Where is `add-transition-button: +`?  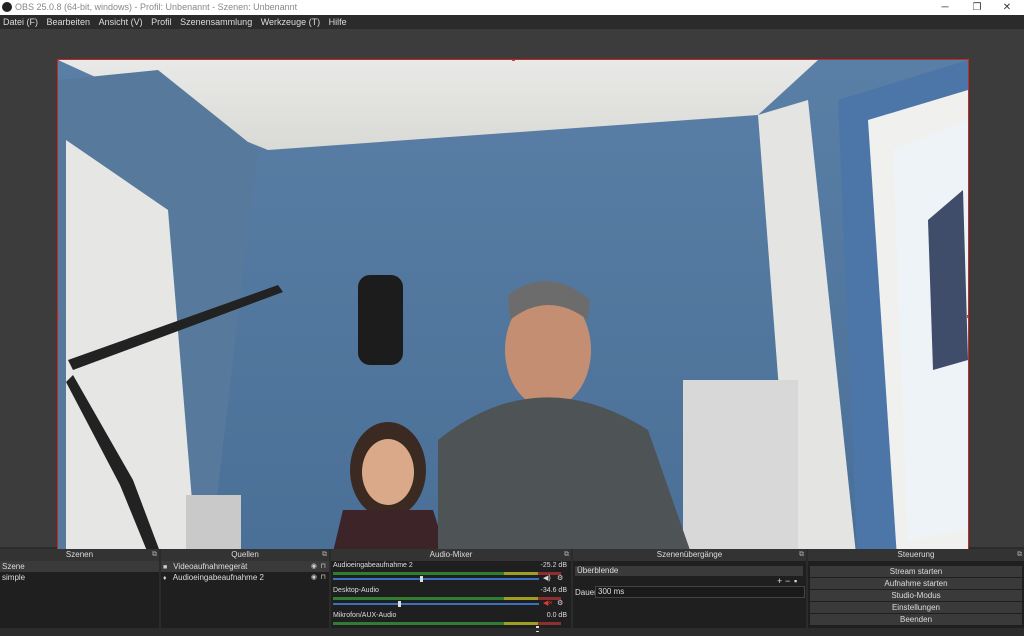 add-transition-button: + is located at coordinates (779, 581).